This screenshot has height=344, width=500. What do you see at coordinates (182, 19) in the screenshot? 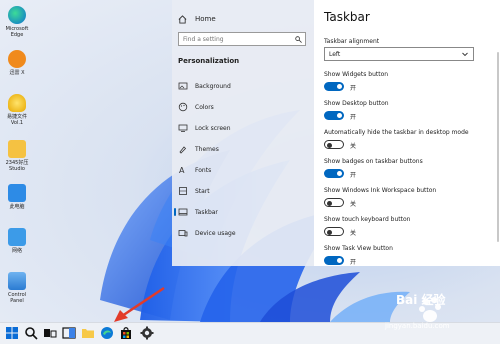
I see `home-icon` at bounding box center [182, 19].